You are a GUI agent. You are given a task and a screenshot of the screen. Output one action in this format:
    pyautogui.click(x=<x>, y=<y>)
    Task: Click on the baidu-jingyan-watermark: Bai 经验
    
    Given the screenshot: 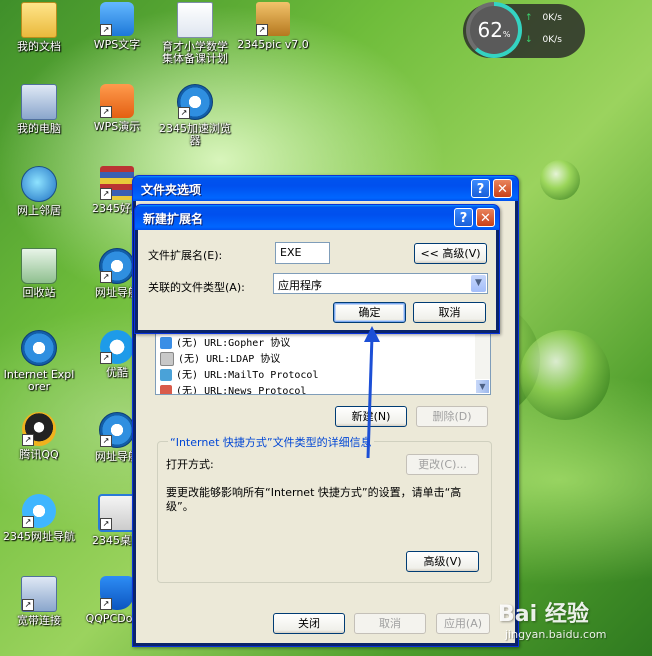 What is the action you would take?
    pyautogui.click(x=543, y=614)
    